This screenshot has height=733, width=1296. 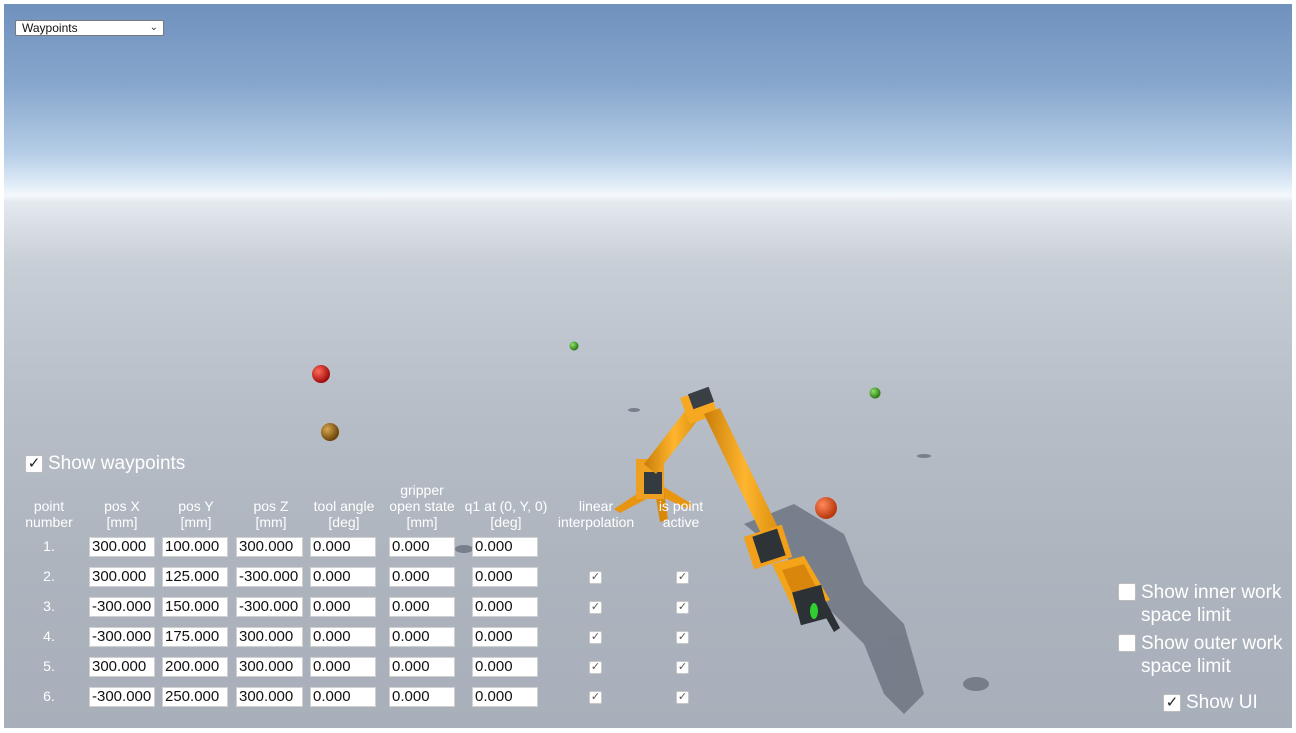 What do you see at coordinates (117, 463) in the screenshot?
I see `show-waypoints-label: Show waypoints` at bounding box center [117, 463].